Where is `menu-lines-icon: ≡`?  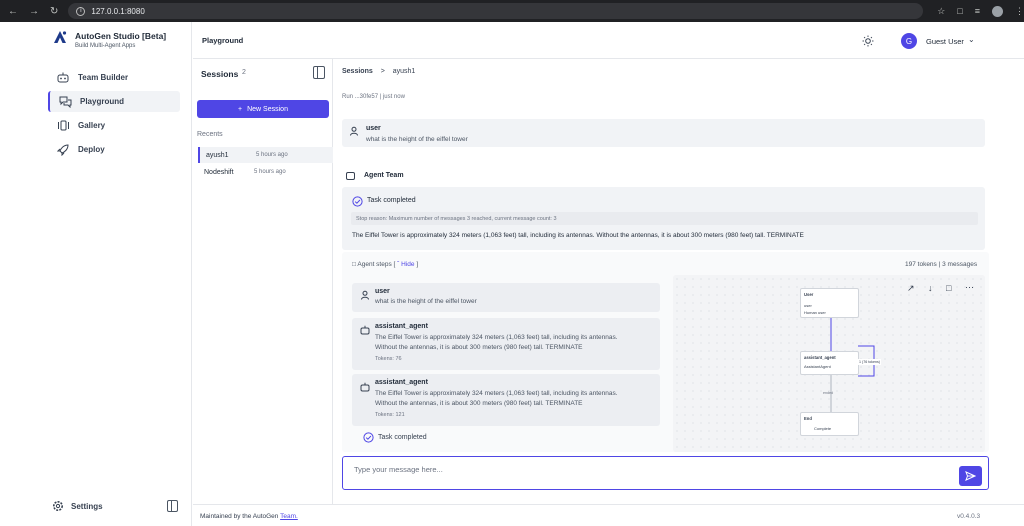 menu-lines-icon: ≡ is located at coordinates (977, 11).